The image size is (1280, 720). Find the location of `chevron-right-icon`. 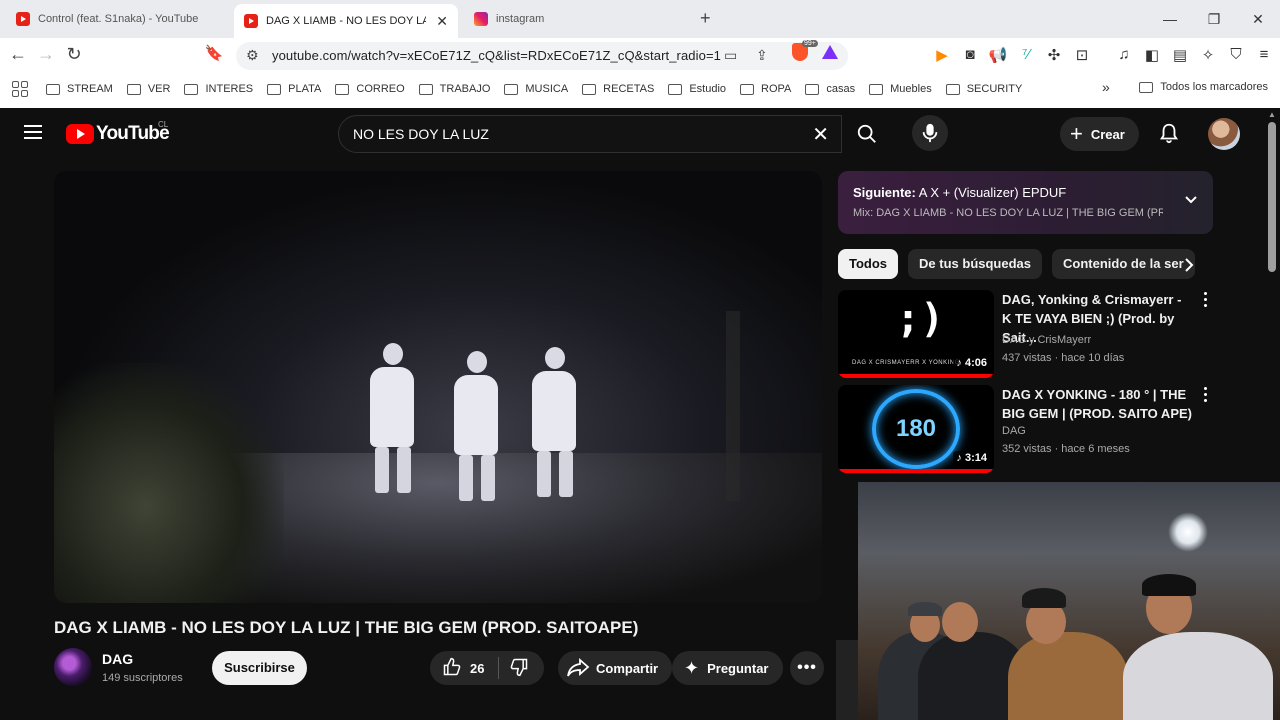

chevron-right-icon is located at coordinates (1189, 265).